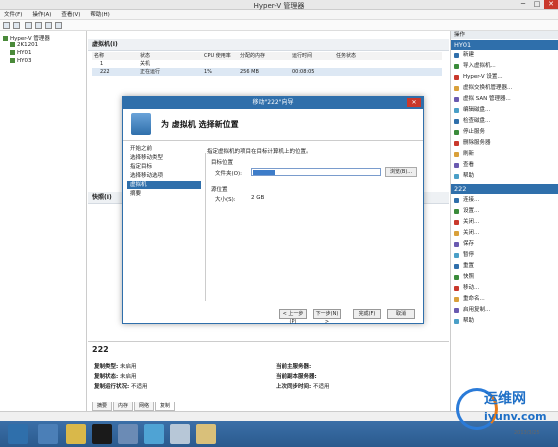 Image resolution: width=558 pixels, height=447 pixels. I want to click on size-label: 大小(S):, so click(225, 200).